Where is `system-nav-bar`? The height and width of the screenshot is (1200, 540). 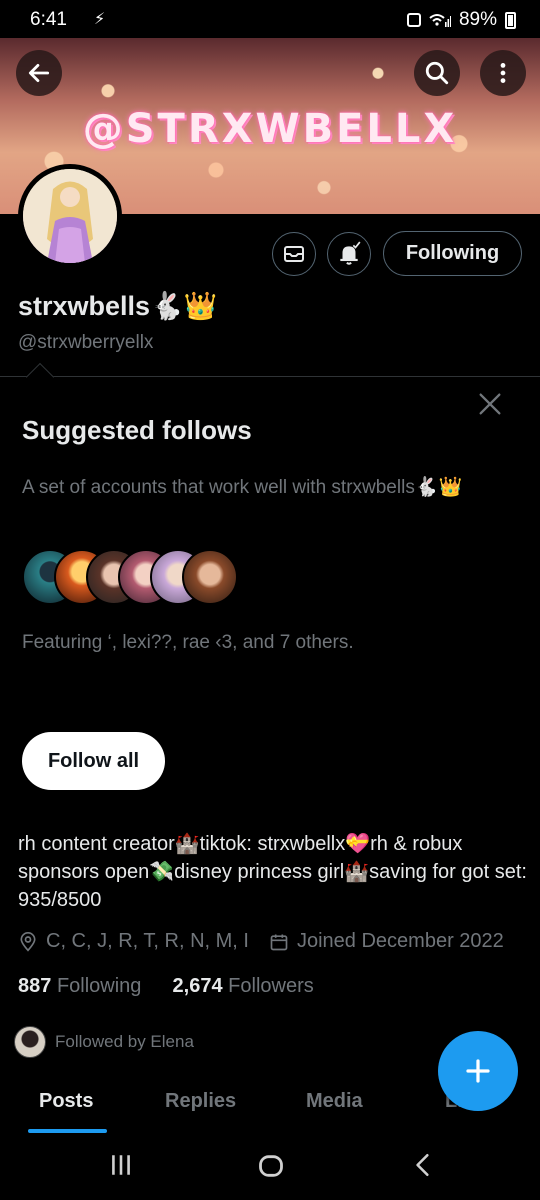
system-nav-bar is located at coordinates (270, 1170).